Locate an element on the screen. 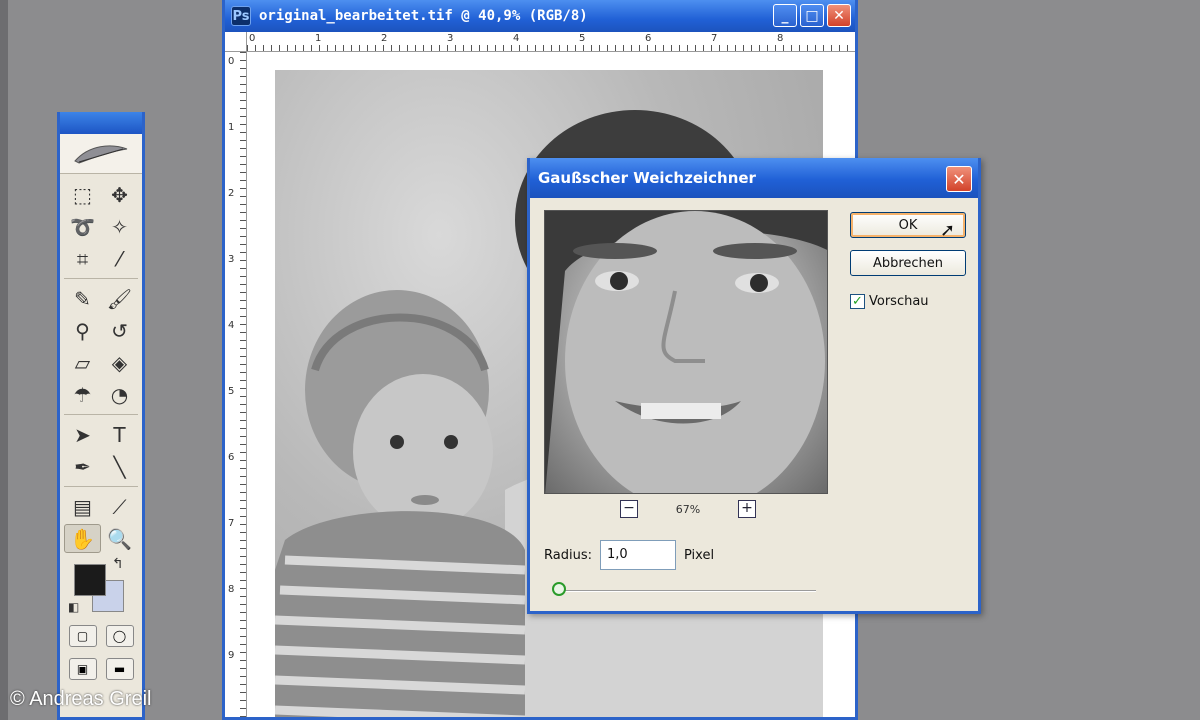 Image resolution: width=1200 pixels, height=720 pixels. quick-mask-icon: ◯ is located at coordinates (119, 636).